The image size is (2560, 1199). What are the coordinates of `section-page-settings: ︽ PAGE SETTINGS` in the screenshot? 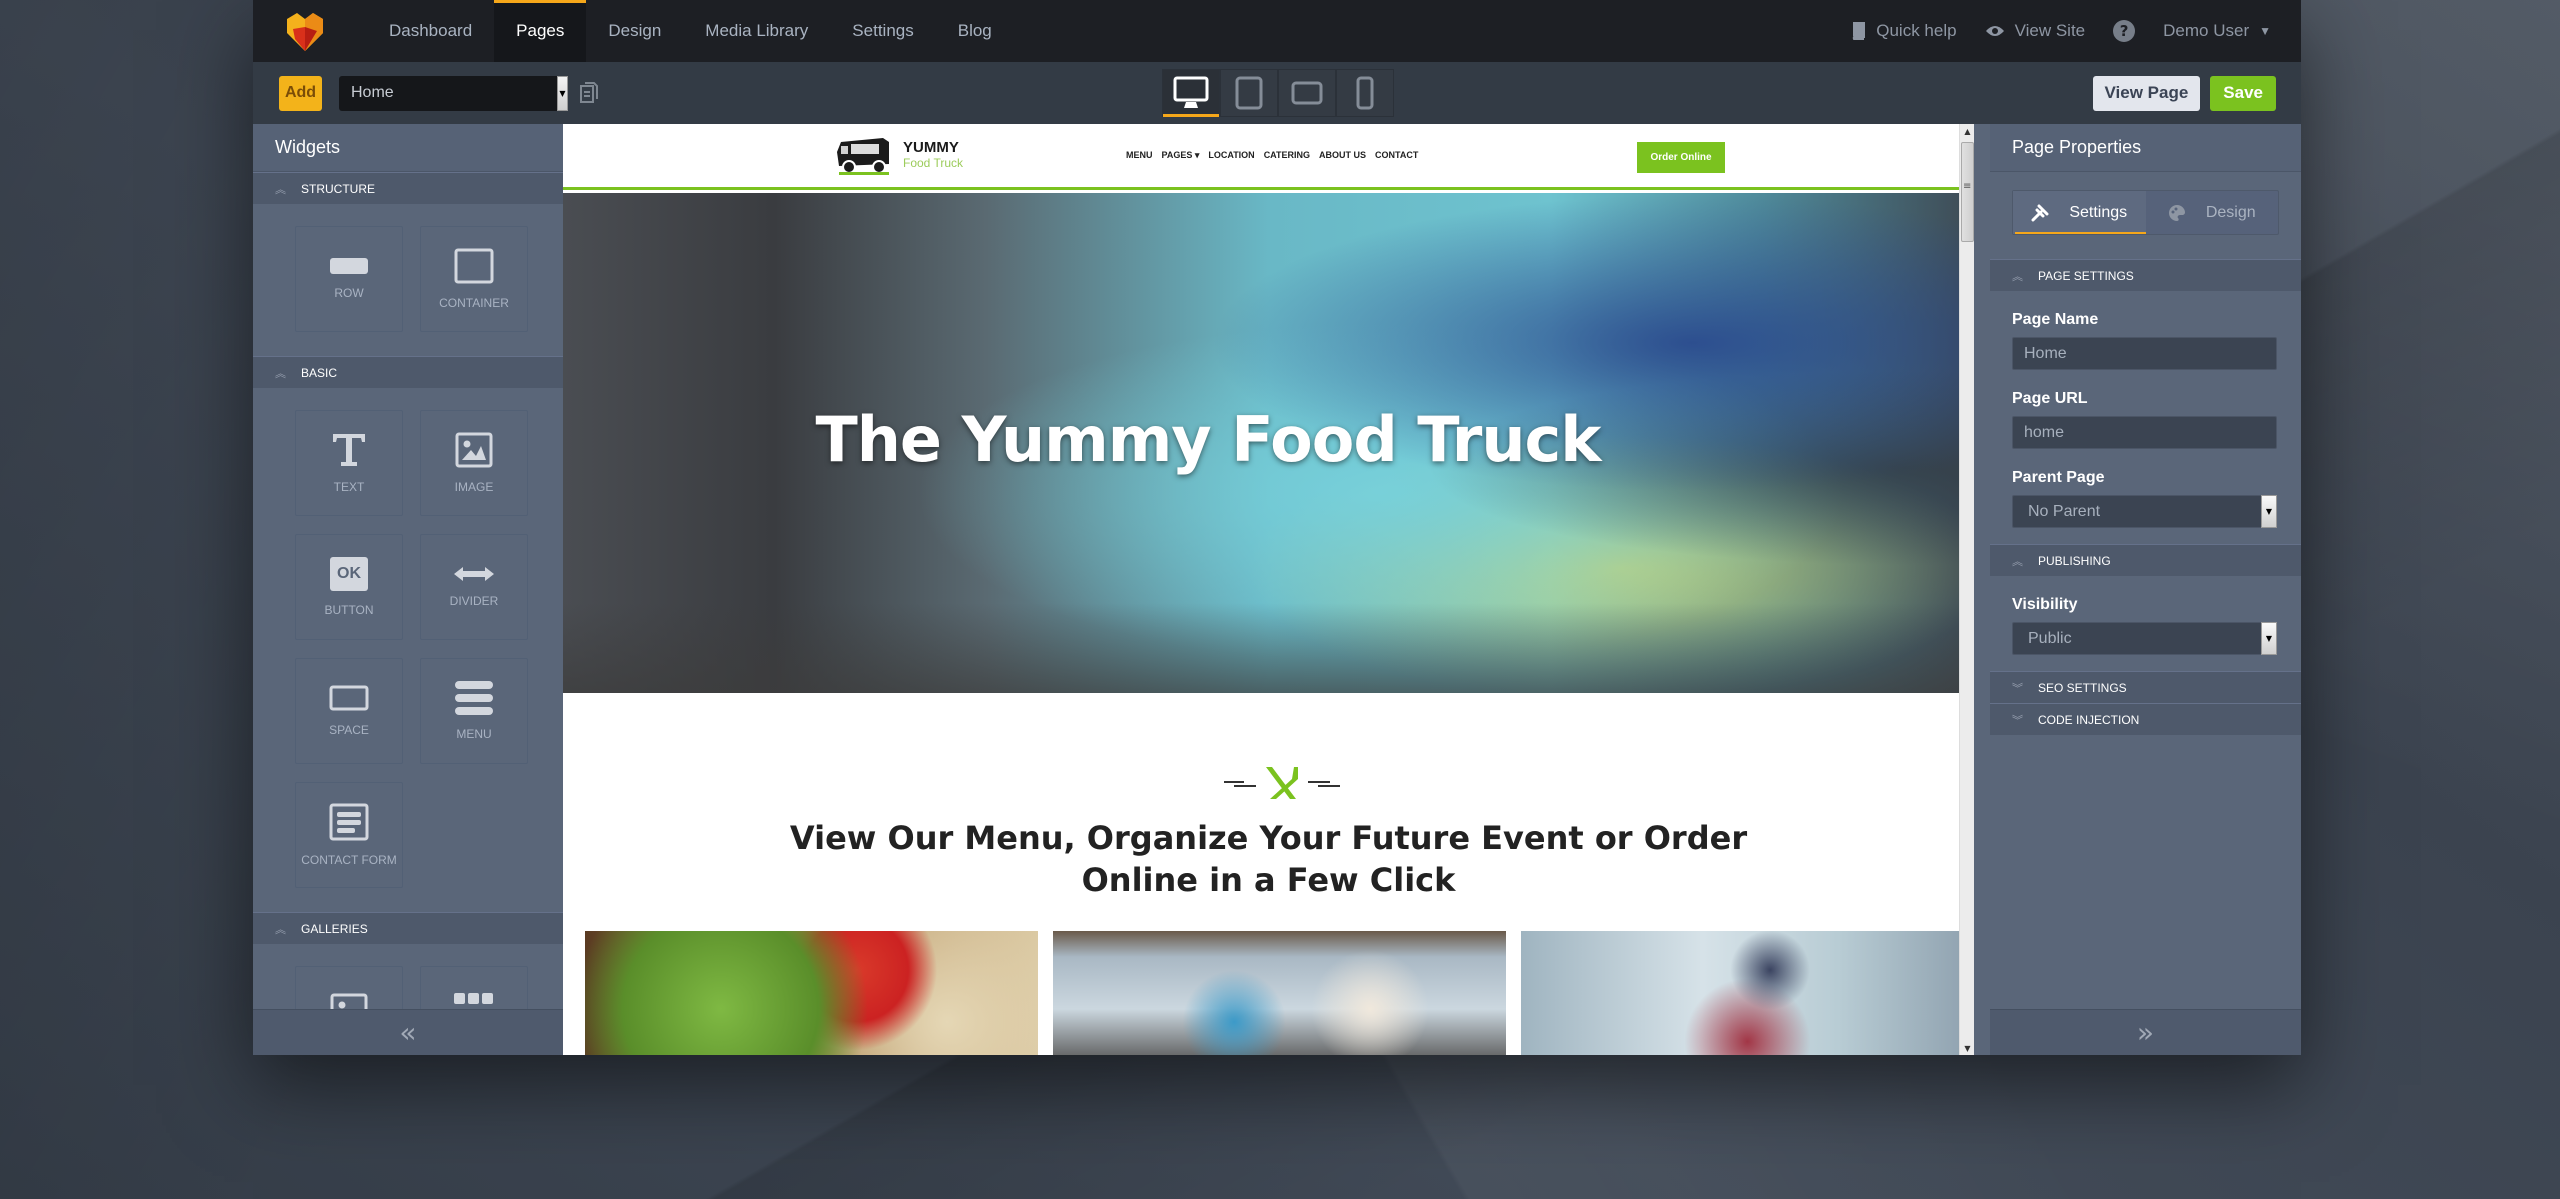 It's located at (2145, 275).